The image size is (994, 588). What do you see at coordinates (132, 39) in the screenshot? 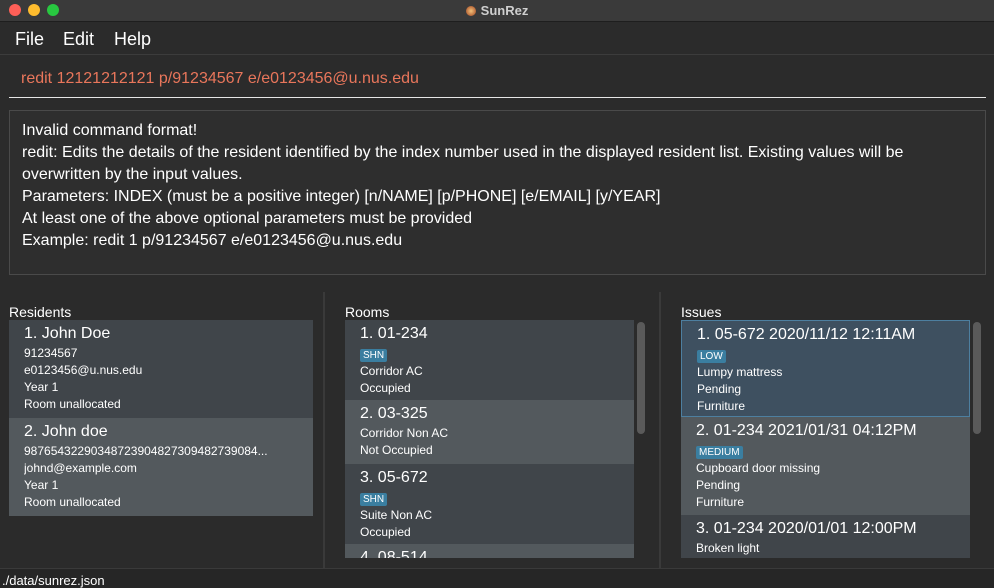
I see `menu-help: Help` at bounding box center [132, 39].